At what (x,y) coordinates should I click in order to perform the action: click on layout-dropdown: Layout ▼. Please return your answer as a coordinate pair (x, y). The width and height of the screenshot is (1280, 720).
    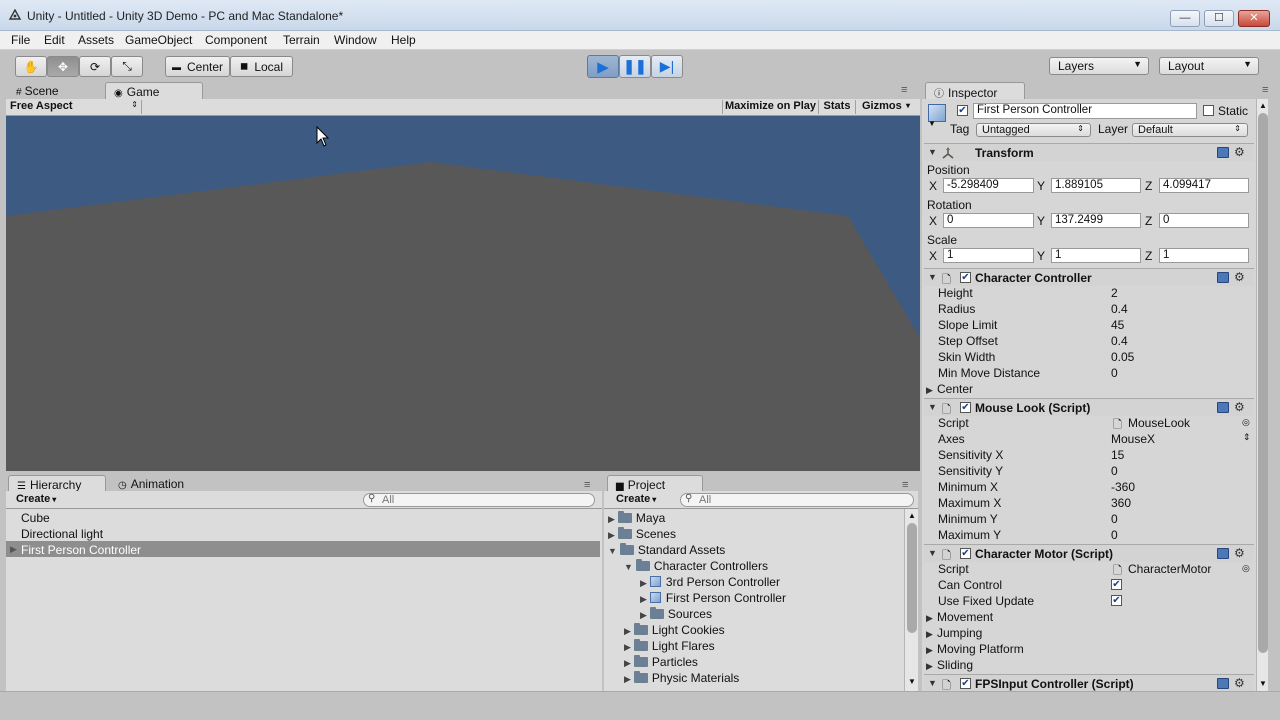
    Looking at the image, I should click on (1209, 66).